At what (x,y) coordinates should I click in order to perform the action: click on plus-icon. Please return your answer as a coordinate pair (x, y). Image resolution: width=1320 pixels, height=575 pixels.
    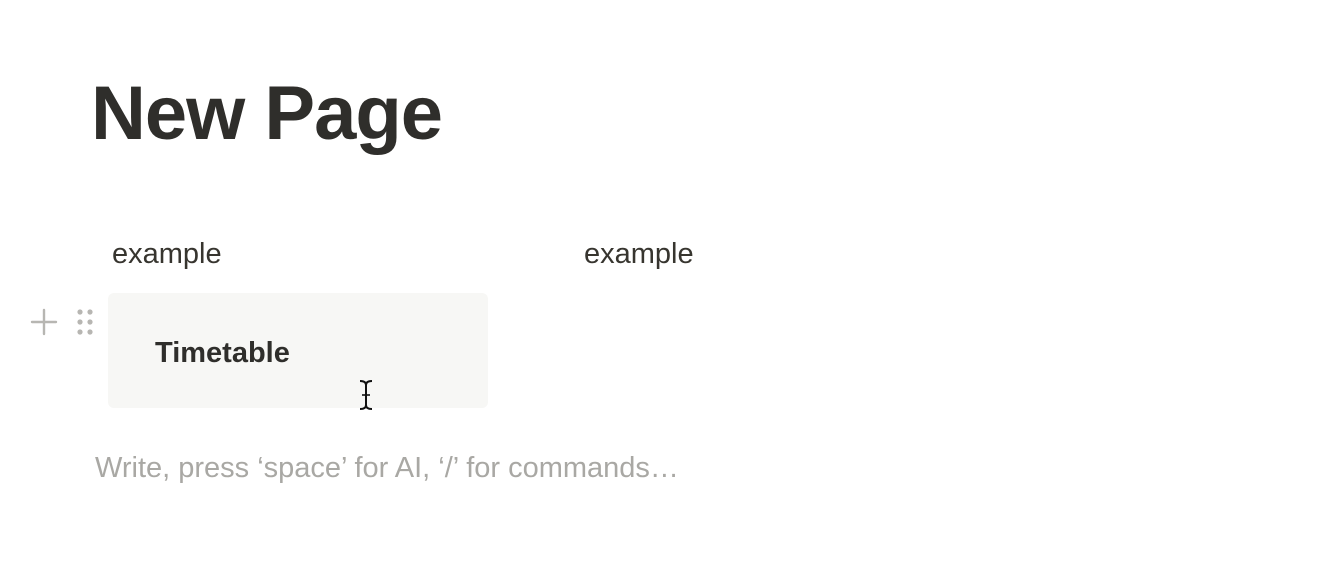
    Looking at the image, I should click on (44, 322).